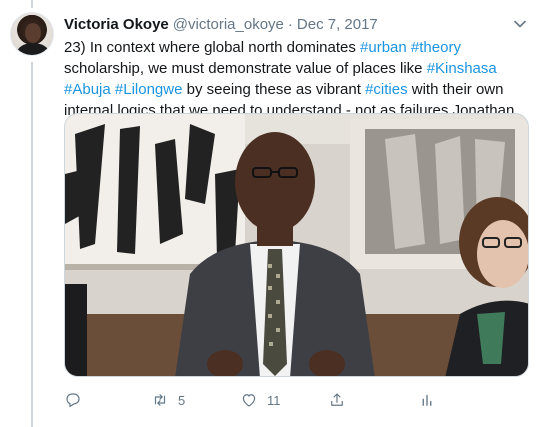 This screenshot has width=538, height=427. I want to click on tweet-actions: 5 11, so click(264, 400).